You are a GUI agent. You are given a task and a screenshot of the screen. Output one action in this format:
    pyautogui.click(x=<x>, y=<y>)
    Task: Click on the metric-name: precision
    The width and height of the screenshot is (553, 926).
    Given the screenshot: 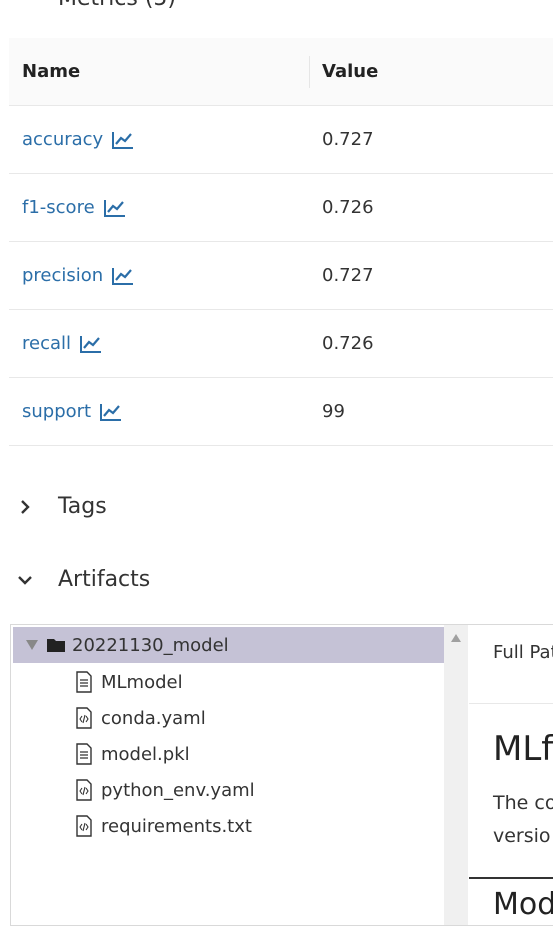 What is the action you would take?
    pyautogui.click(x=62, y=275)
    